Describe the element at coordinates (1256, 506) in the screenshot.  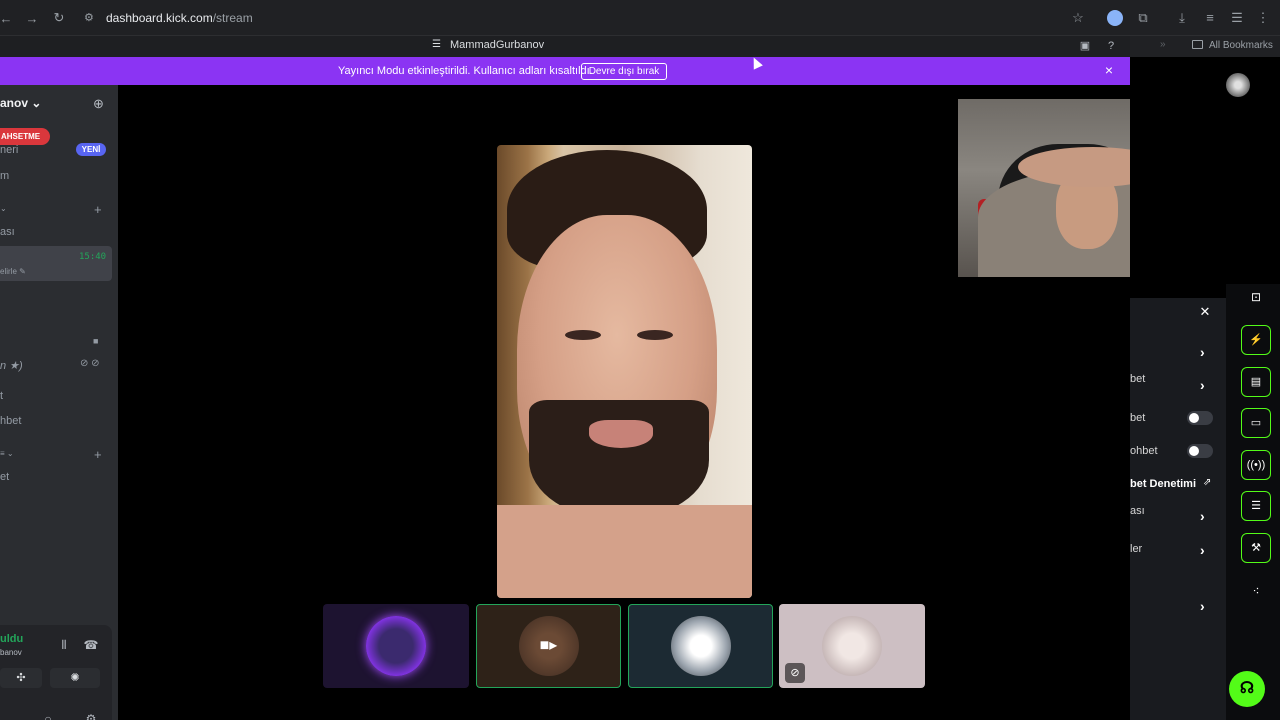
I see `layout-icon: ☰` at that location.